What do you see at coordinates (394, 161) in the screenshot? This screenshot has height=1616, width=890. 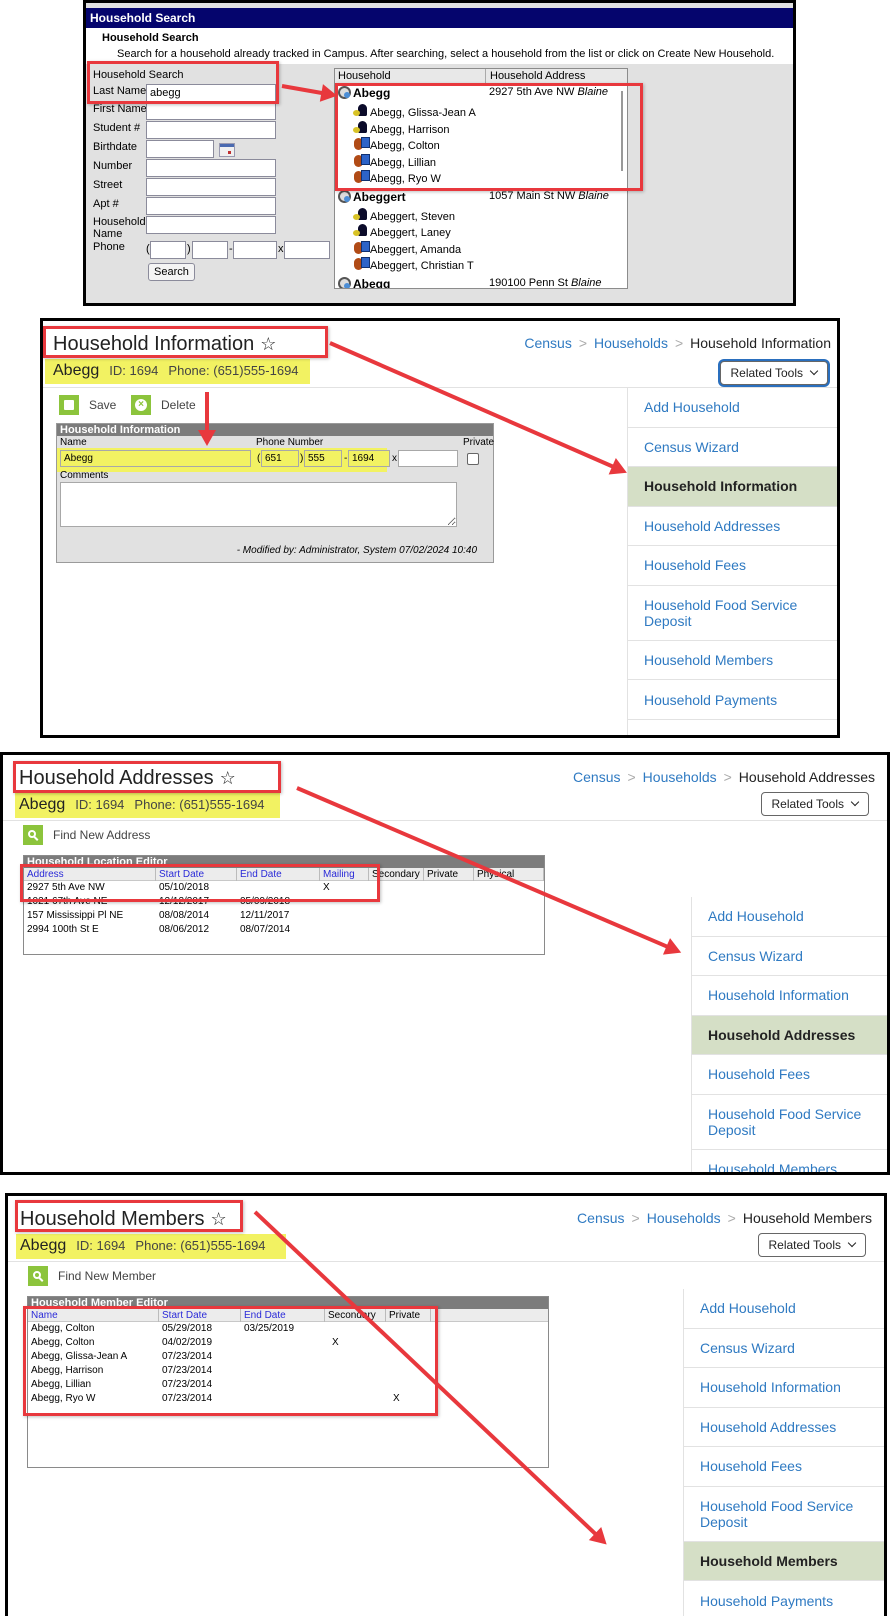 I see `member-result: Abegg, Lillian` at bounding box center [394, 161].